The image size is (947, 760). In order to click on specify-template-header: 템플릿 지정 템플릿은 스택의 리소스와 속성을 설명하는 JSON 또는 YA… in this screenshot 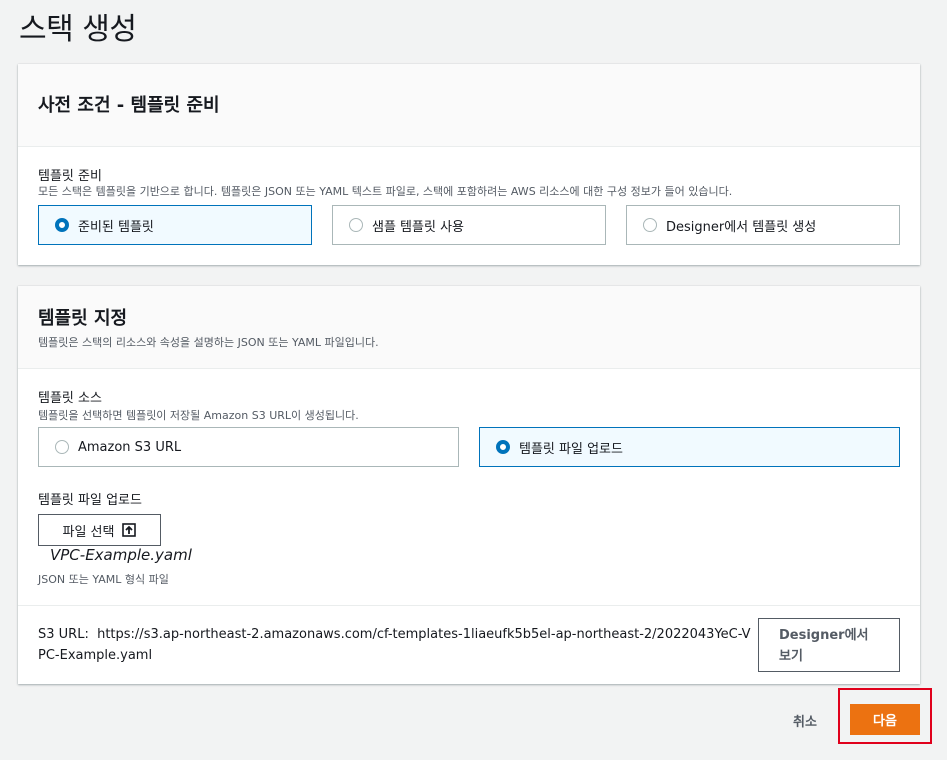, I will do `click(469, 327)`.